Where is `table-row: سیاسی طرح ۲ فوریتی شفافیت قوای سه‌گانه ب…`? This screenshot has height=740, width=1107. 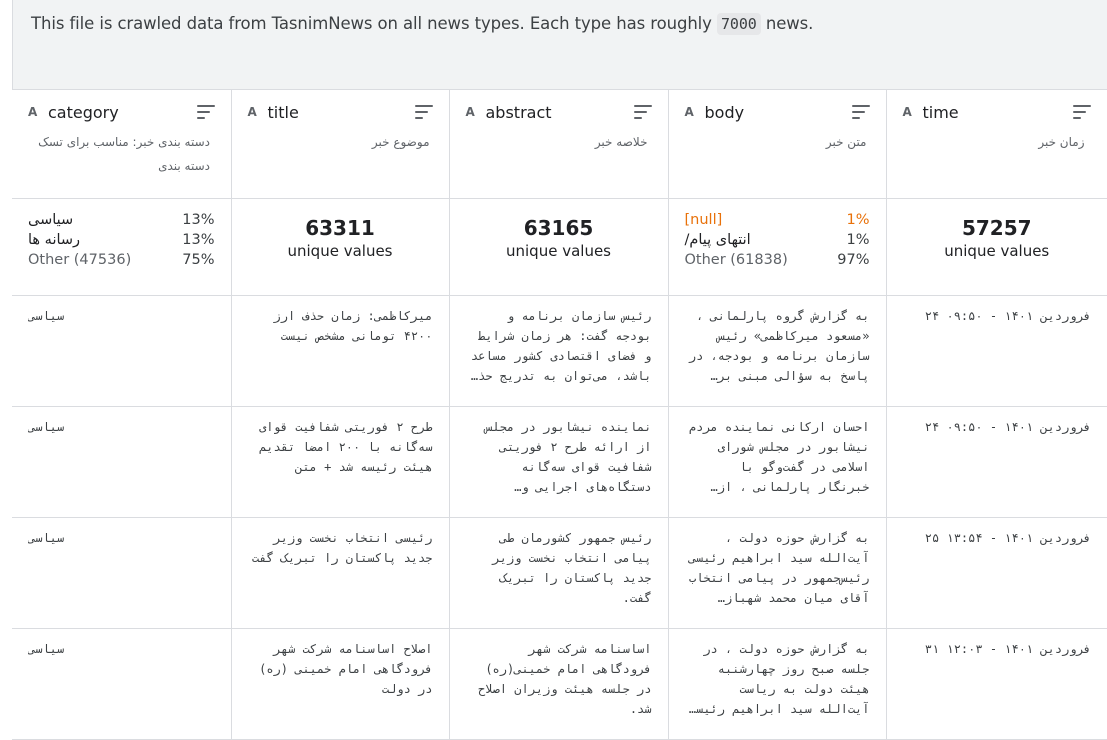 table-row: سیاسی طرح ۲ فوریتی شفافیت قوای سه‌گانه ب… is located at coordinates (559, 462).